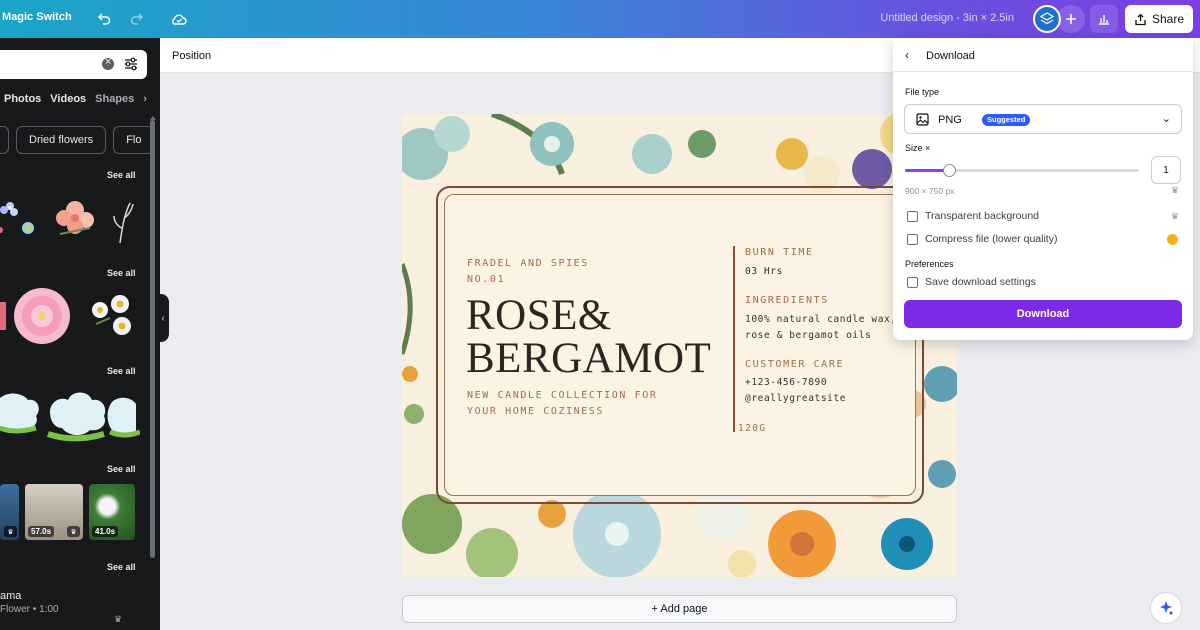  What do you see at coordinates (1022, 170) in the screenshot?
I see `size-slider` at bounding box center [1022, 170].